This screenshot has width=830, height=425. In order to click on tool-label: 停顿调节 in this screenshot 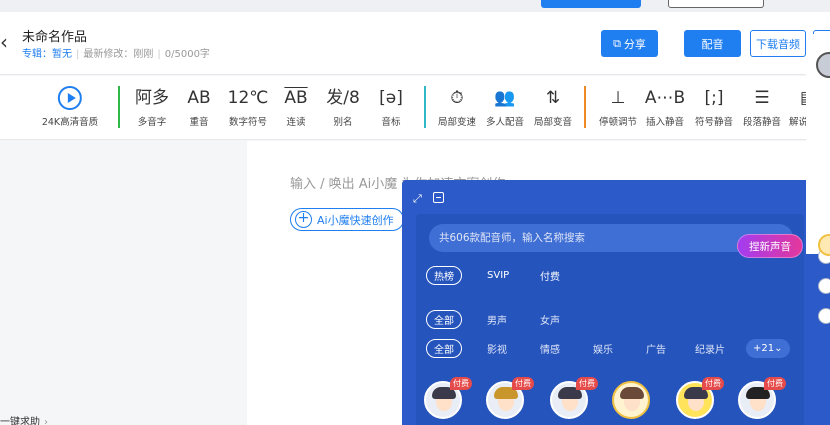, I will do `click(618, 122)`.